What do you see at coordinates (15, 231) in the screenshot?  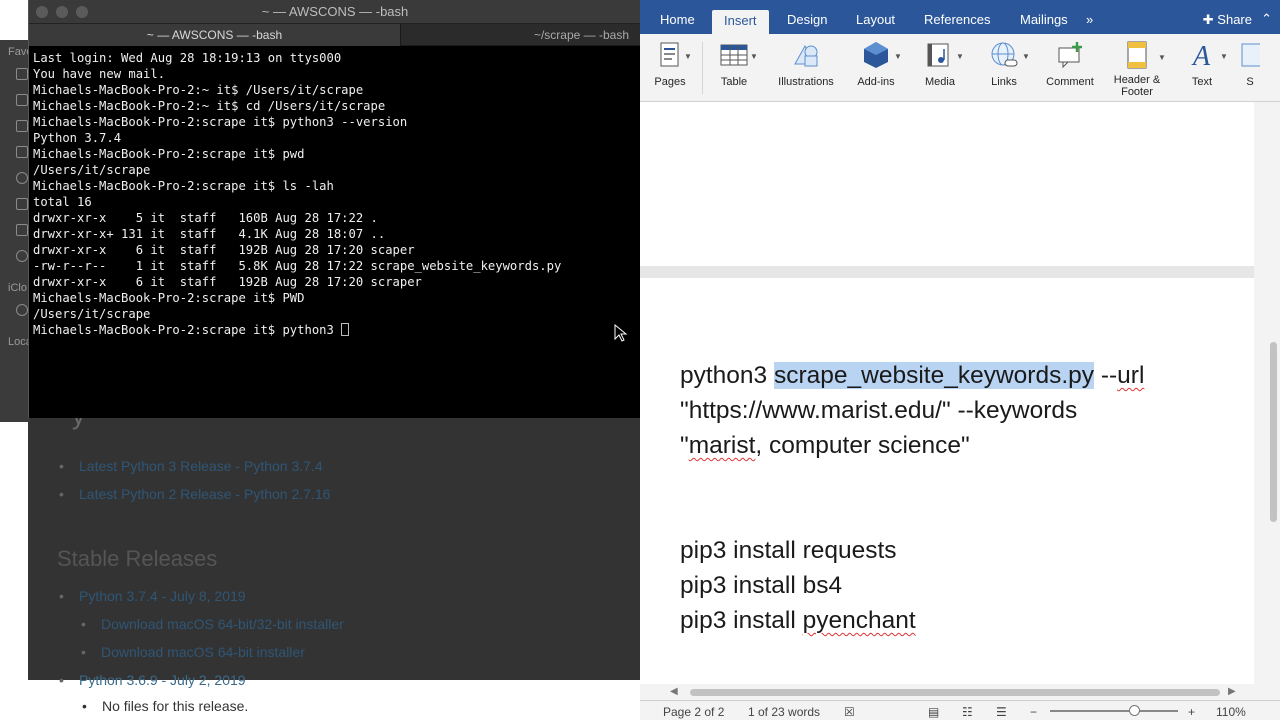 I see `finder-sidebar: Favo iClo Locations` at bounding box center [15, 231].